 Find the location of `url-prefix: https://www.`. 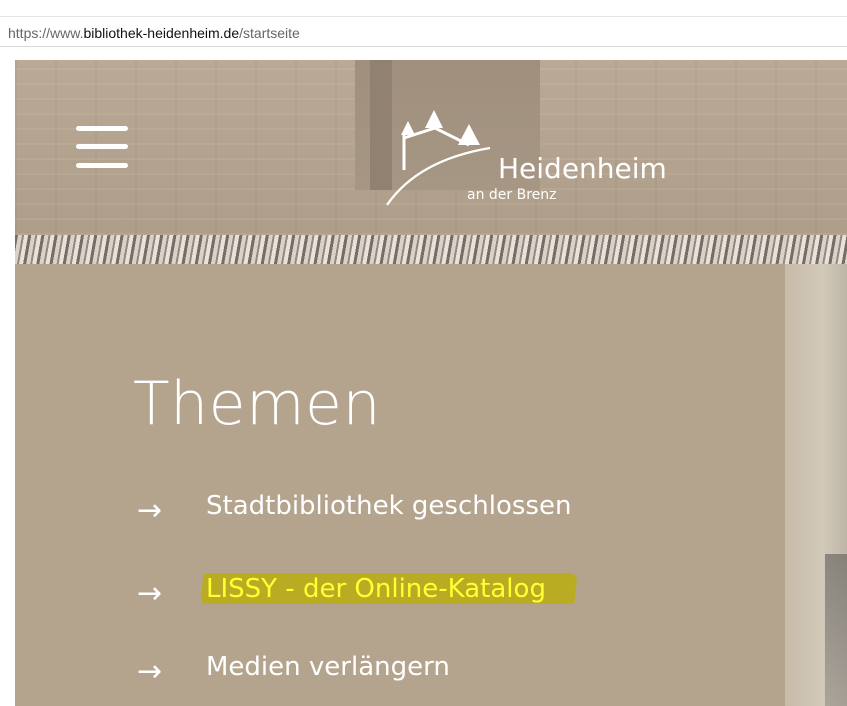

url-prefix: https://www. is located at coordinates (46, 33).